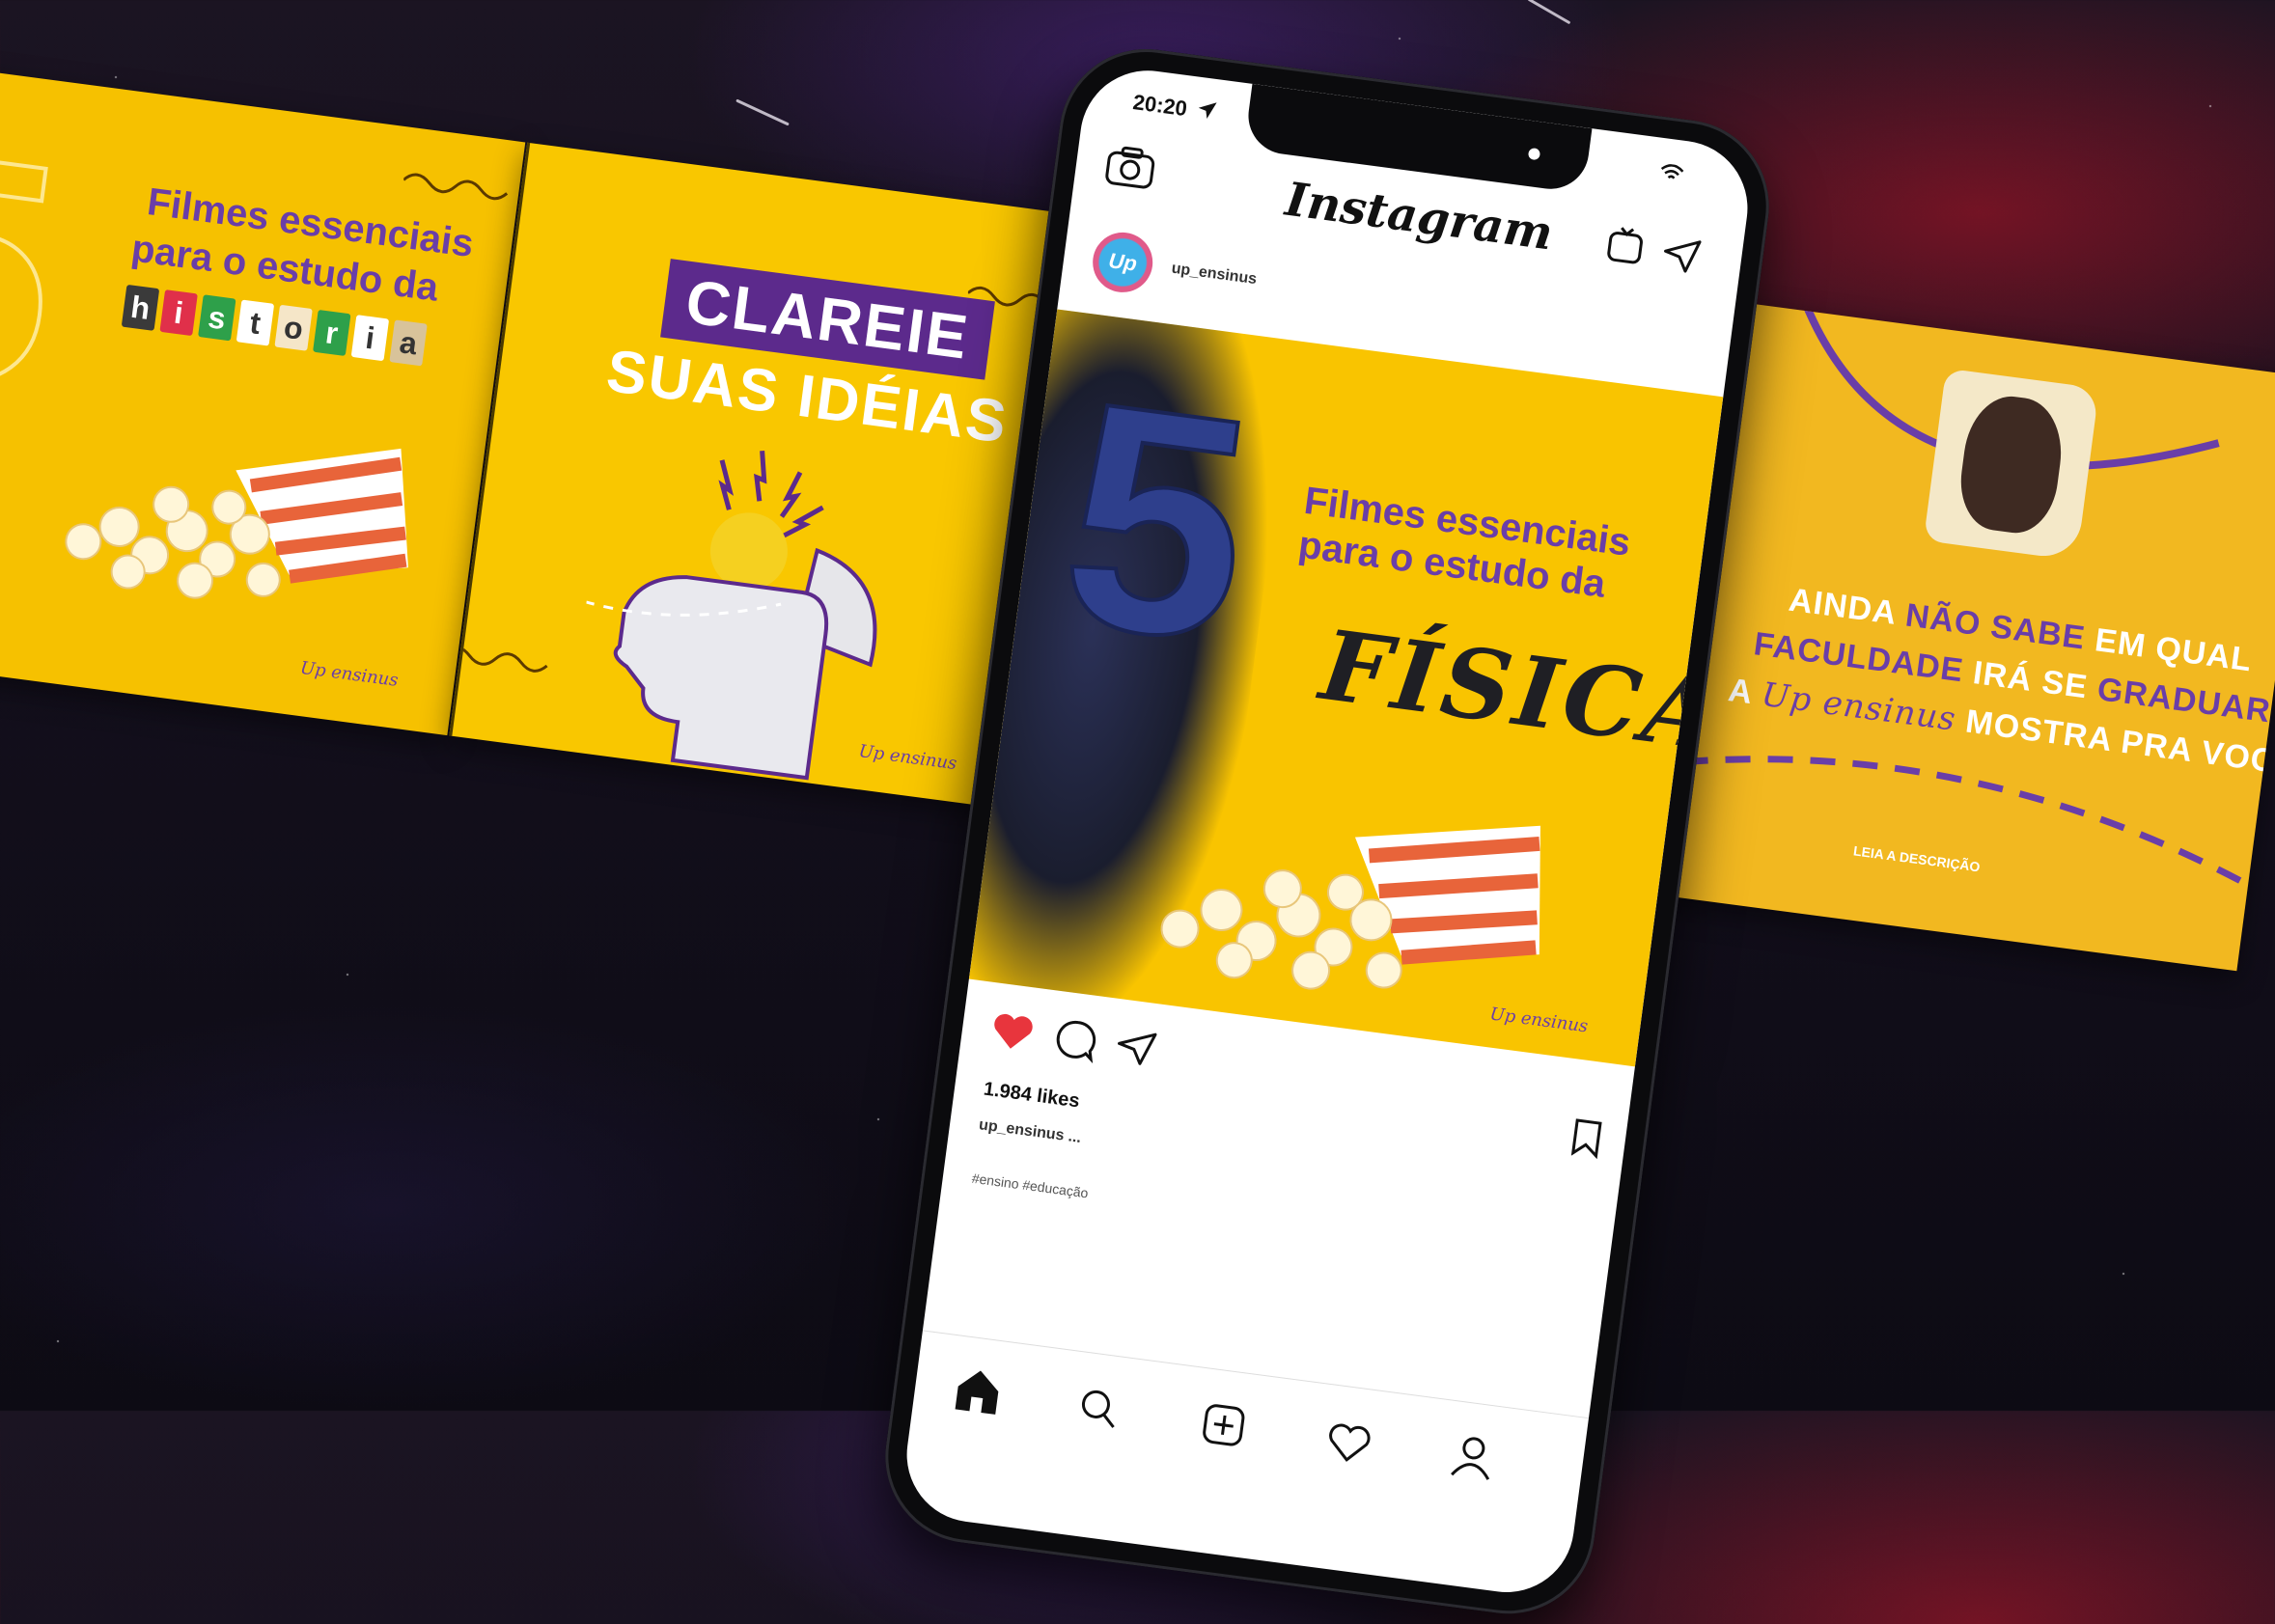 This screenshot has width=2275, height=1624. What do you see at coordinates (1075, 1040) in the screenshot?
I see `comment-icon` at bounding box center [1075, 1040].